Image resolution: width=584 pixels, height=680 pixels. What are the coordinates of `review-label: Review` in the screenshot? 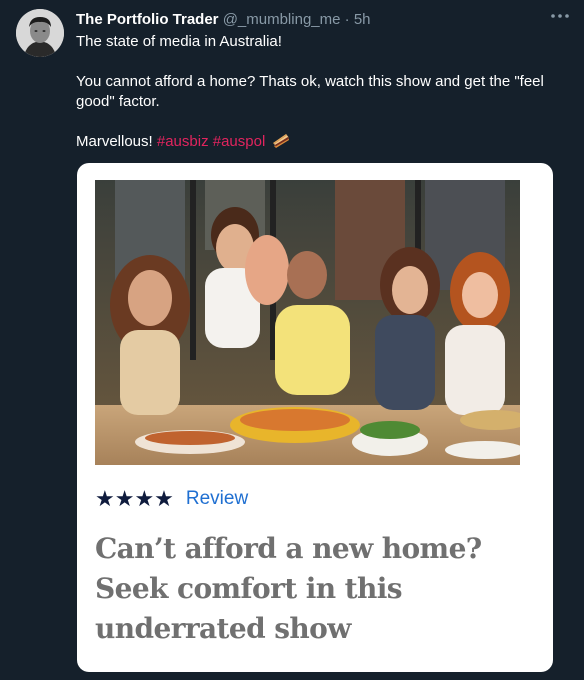 It's located at (217, 499).